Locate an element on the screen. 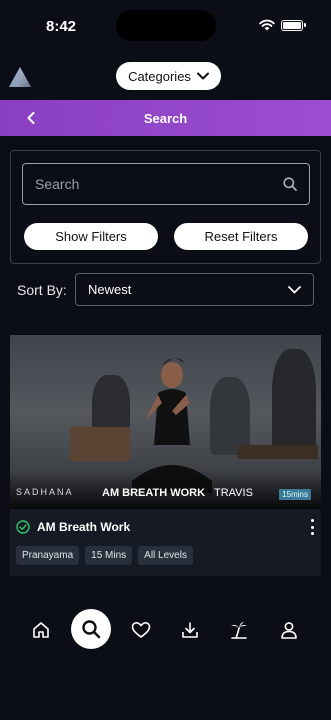 Image resolution: width=331 pixels, height=720 pixels. home-icon is located at coordinates (41, 630).